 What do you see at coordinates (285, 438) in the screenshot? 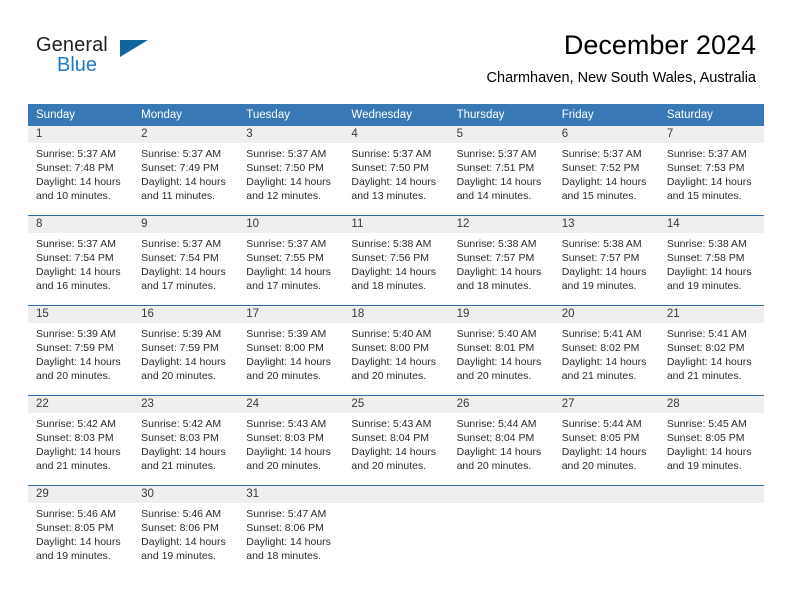
I see `sunset-text: Sunset: 8:03 PM` at bounding box center [285, 438].